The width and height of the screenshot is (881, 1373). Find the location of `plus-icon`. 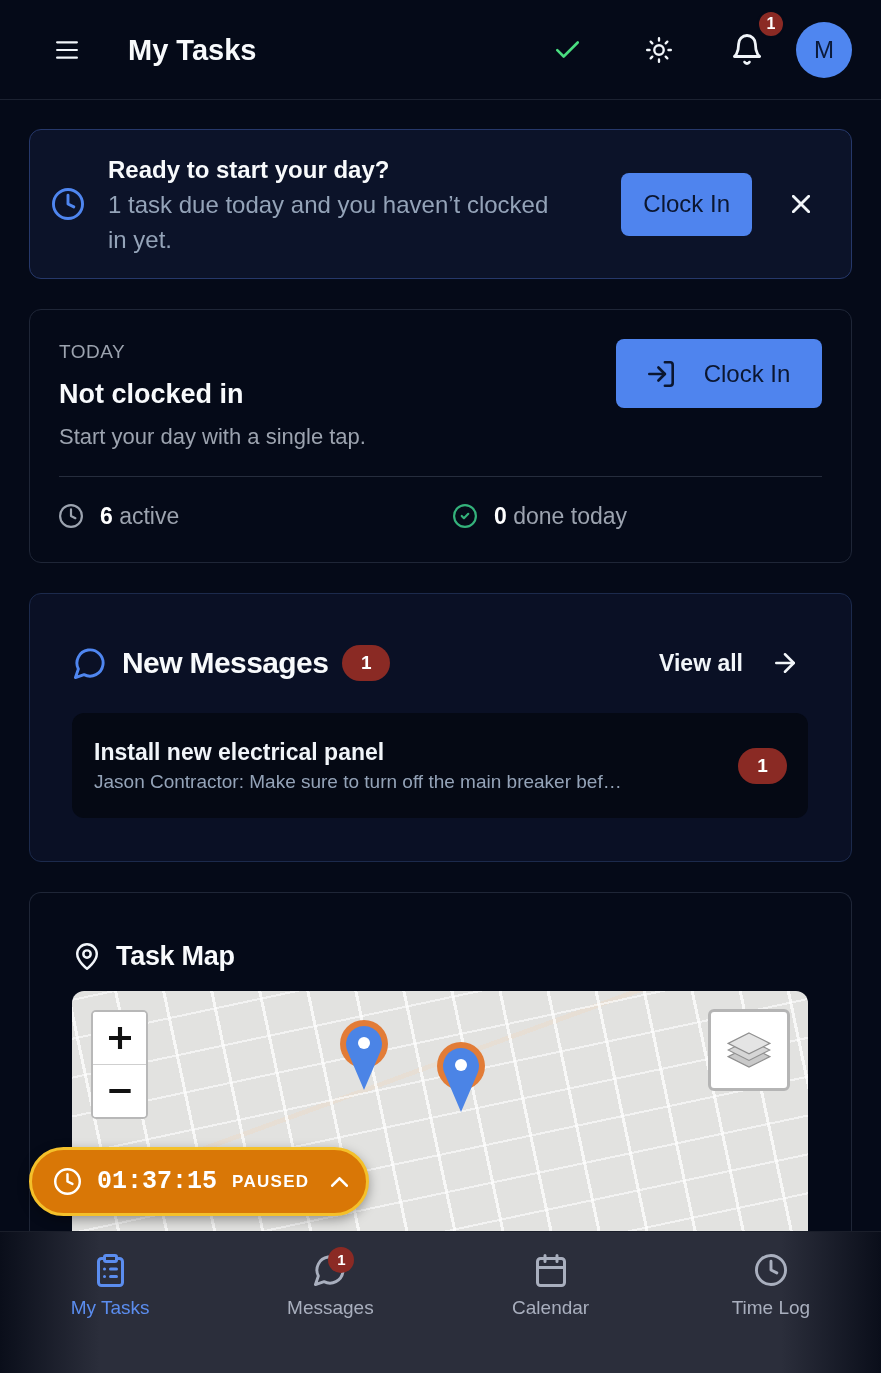

plus-icon is located at coordinates (119, 1038).